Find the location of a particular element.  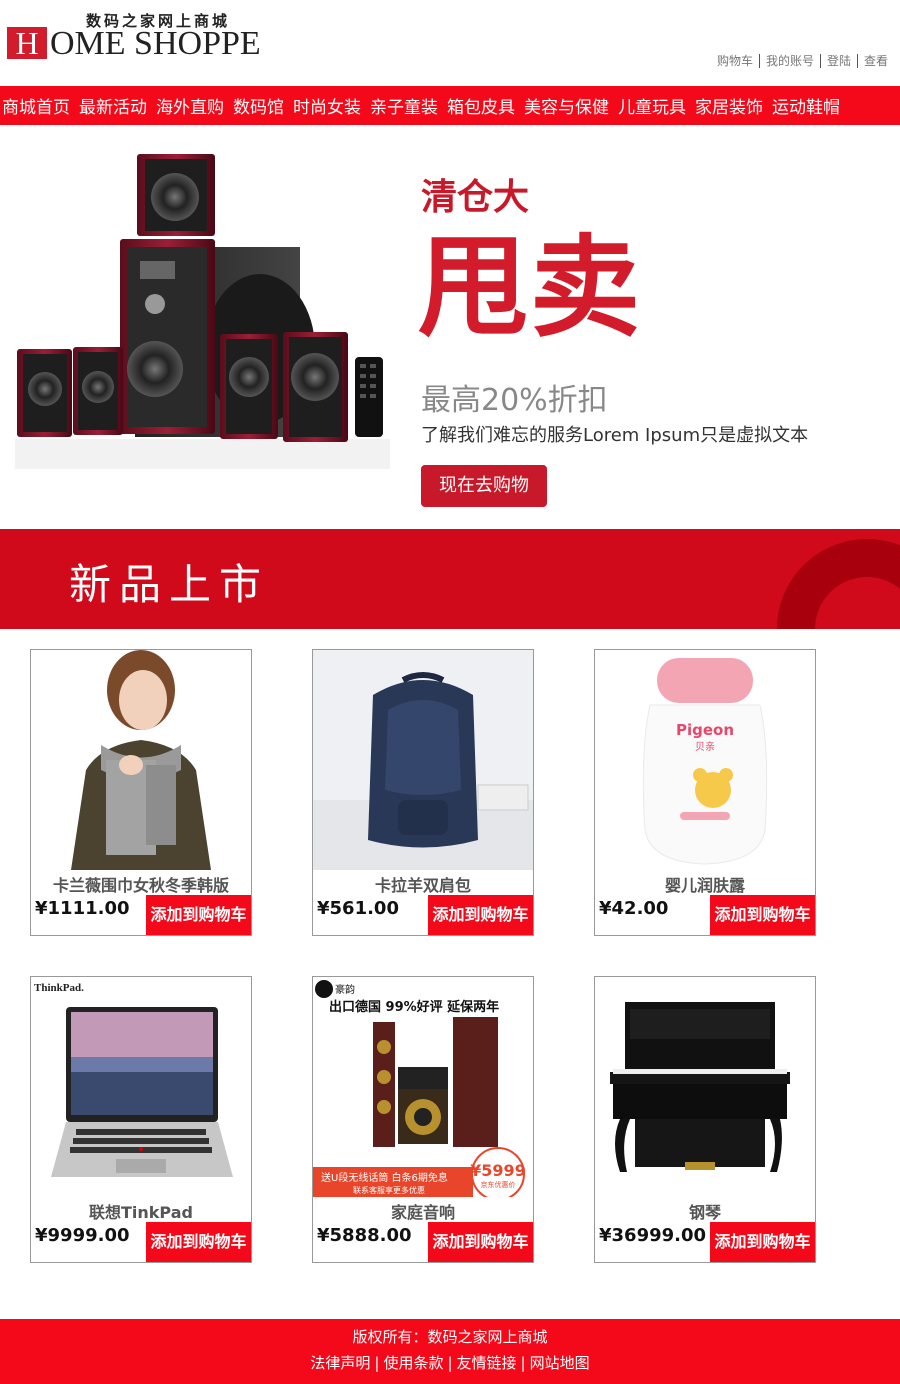

piano-image is located at coordinates (705, 1087).